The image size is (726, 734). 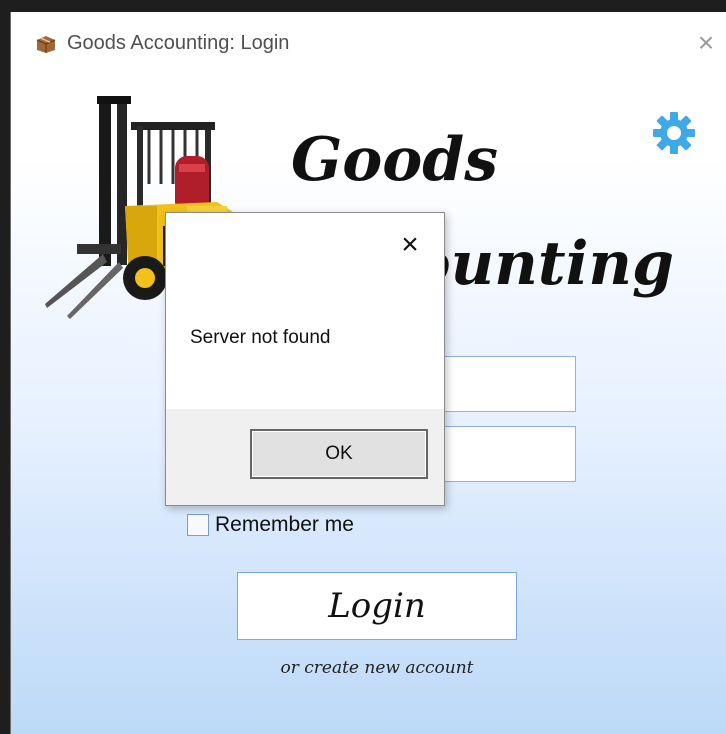 What do you see at coordinates (46, 44) in the screenshot?
I see `app-icon` at bounding box center [46, 44].